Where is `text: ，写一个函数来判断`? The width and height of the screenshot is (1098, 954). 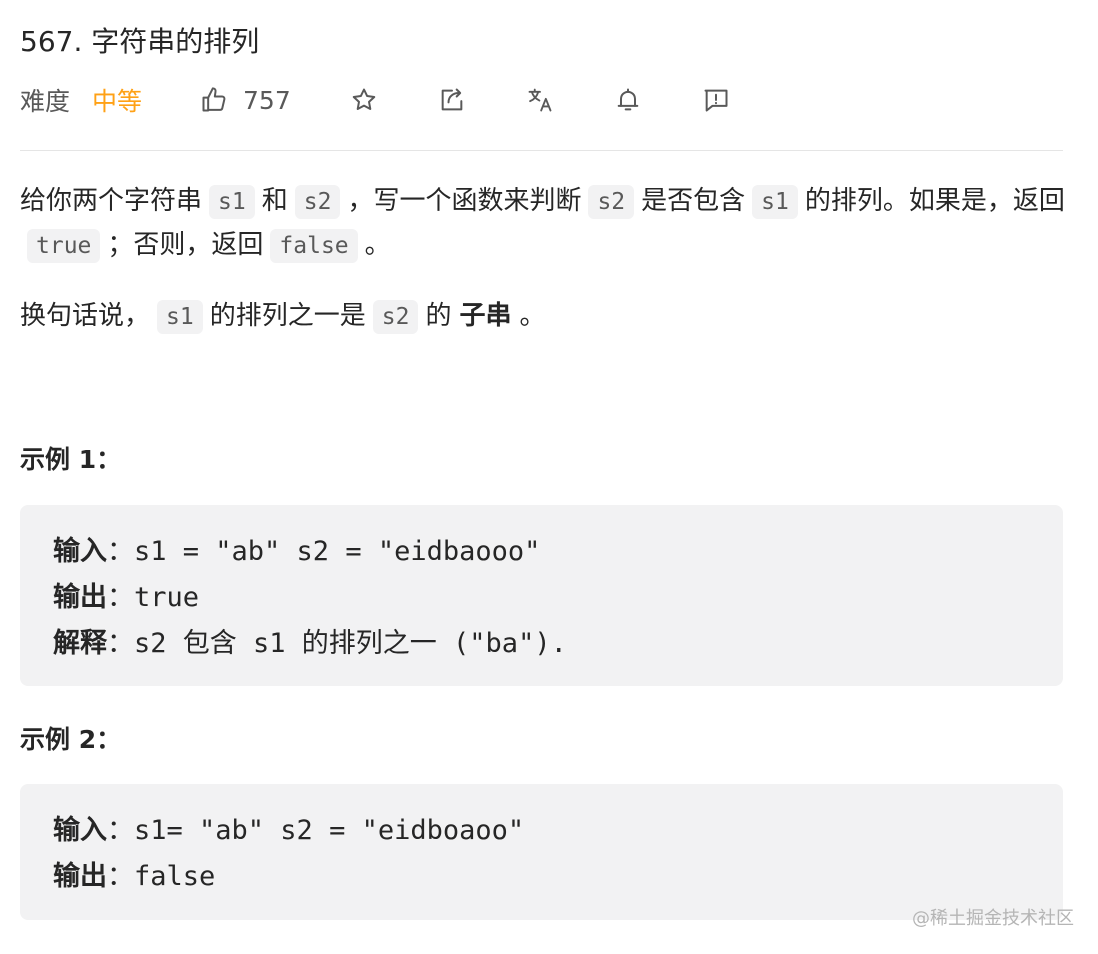
text: ，写一个函数来判断 is located at coordinates (464, 201).